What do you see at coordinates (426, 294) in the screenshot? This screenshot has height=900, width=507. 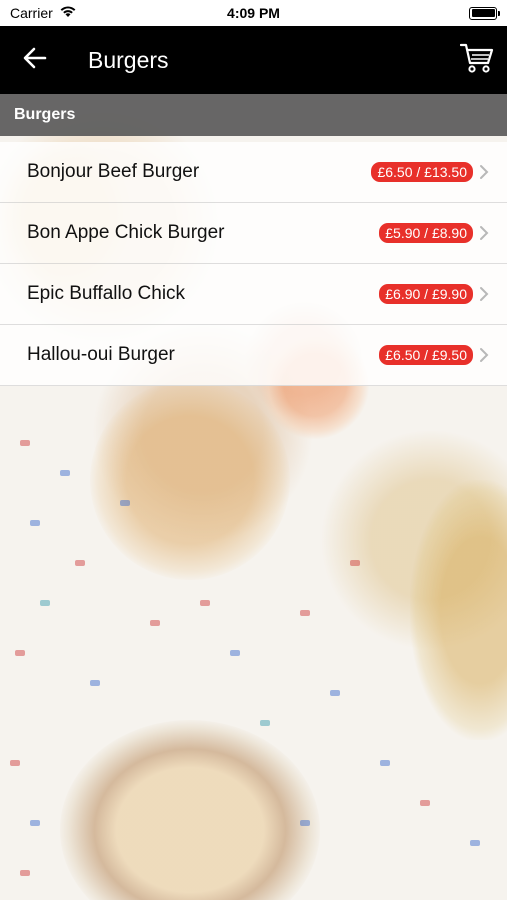 I see `price-badge: £6.90 / £9.90` at bounding box center [426, 294].